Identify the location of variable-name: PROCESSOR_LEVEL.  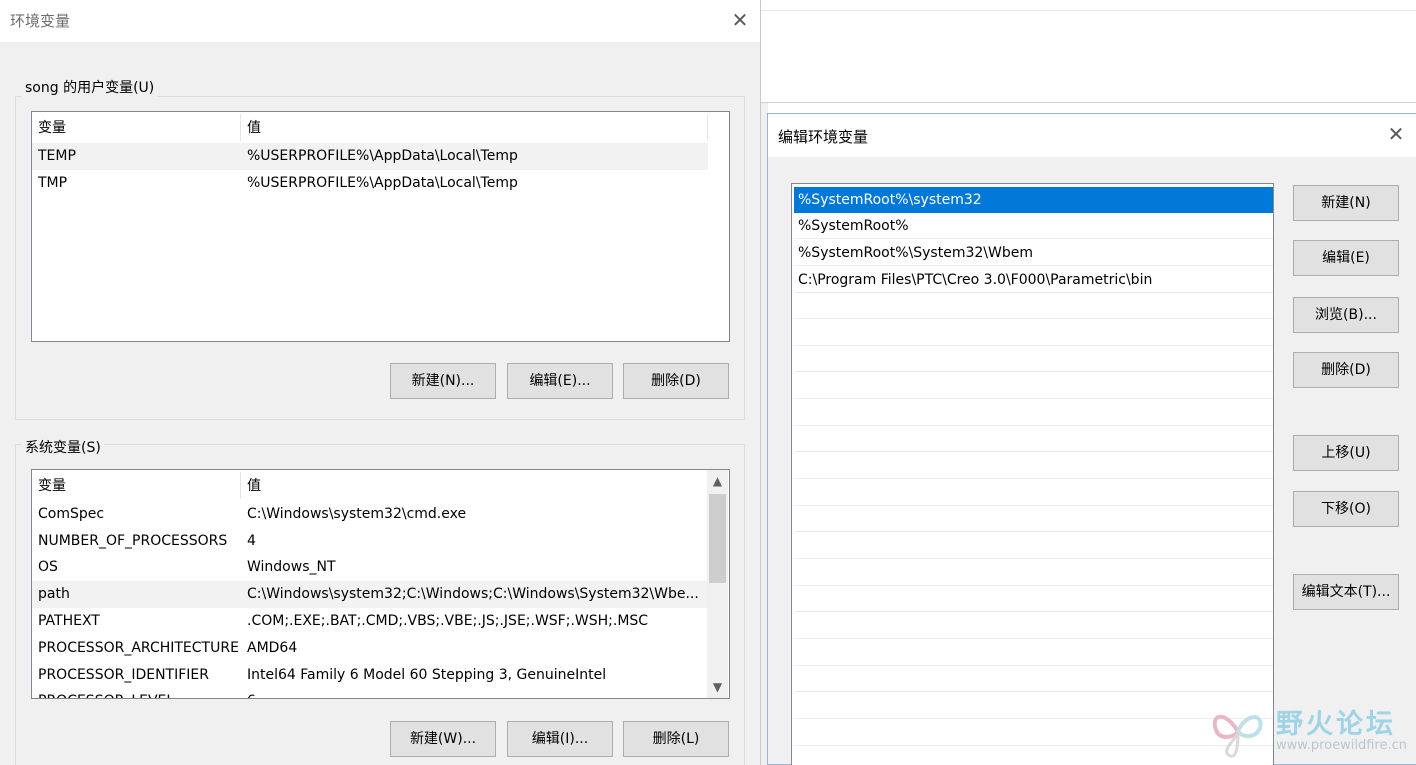
(106, 693).